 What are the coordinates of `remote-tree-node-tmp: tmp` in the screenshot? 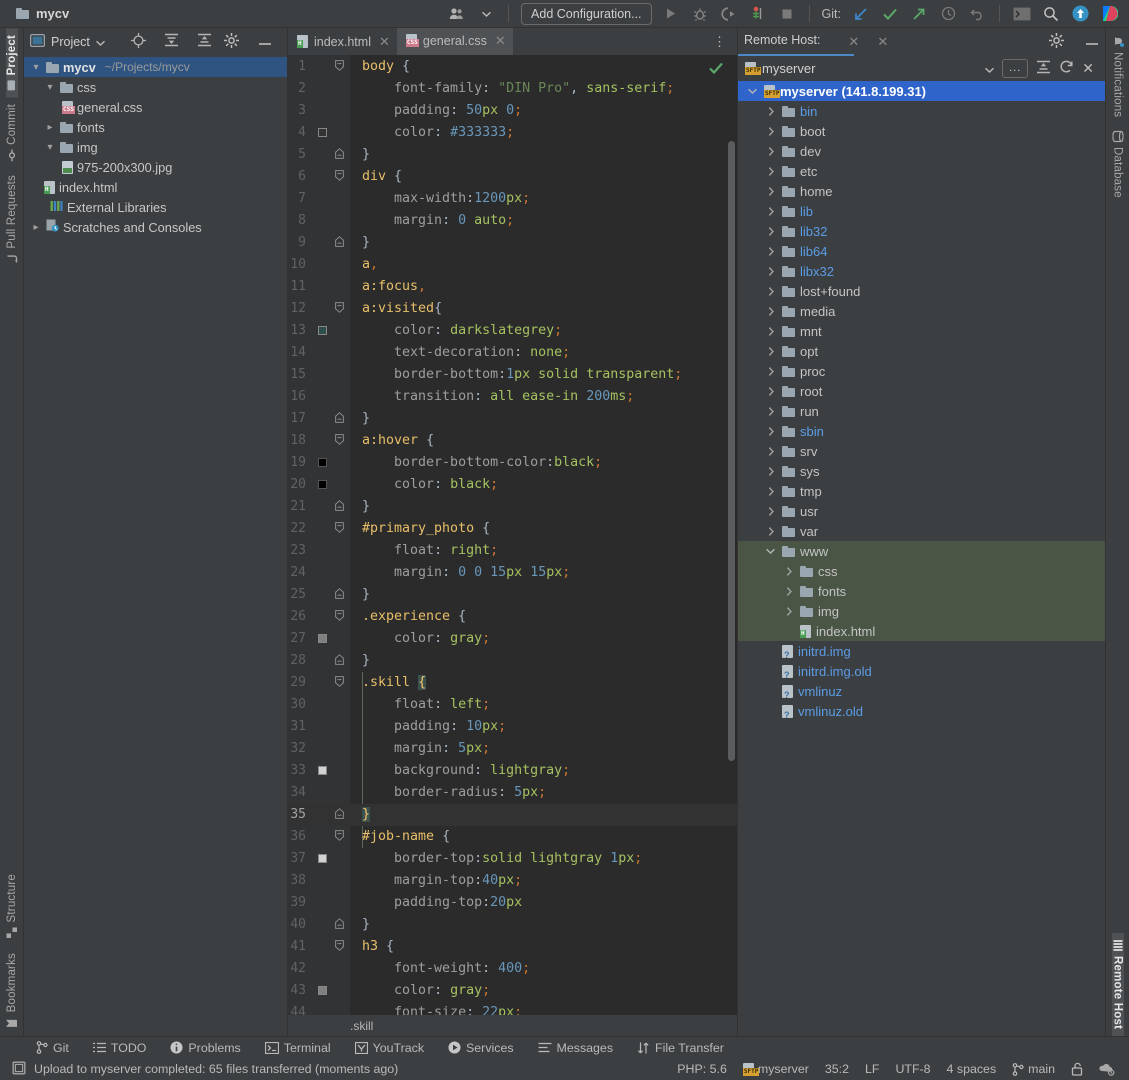 It's located at (921, 491).